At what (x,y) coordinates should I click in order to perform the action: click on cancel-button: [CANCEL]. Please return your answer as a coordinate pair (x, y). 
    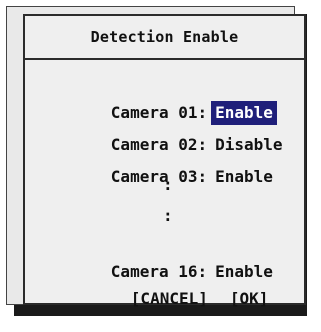
    Looking at the image, I should click on (169, 299).